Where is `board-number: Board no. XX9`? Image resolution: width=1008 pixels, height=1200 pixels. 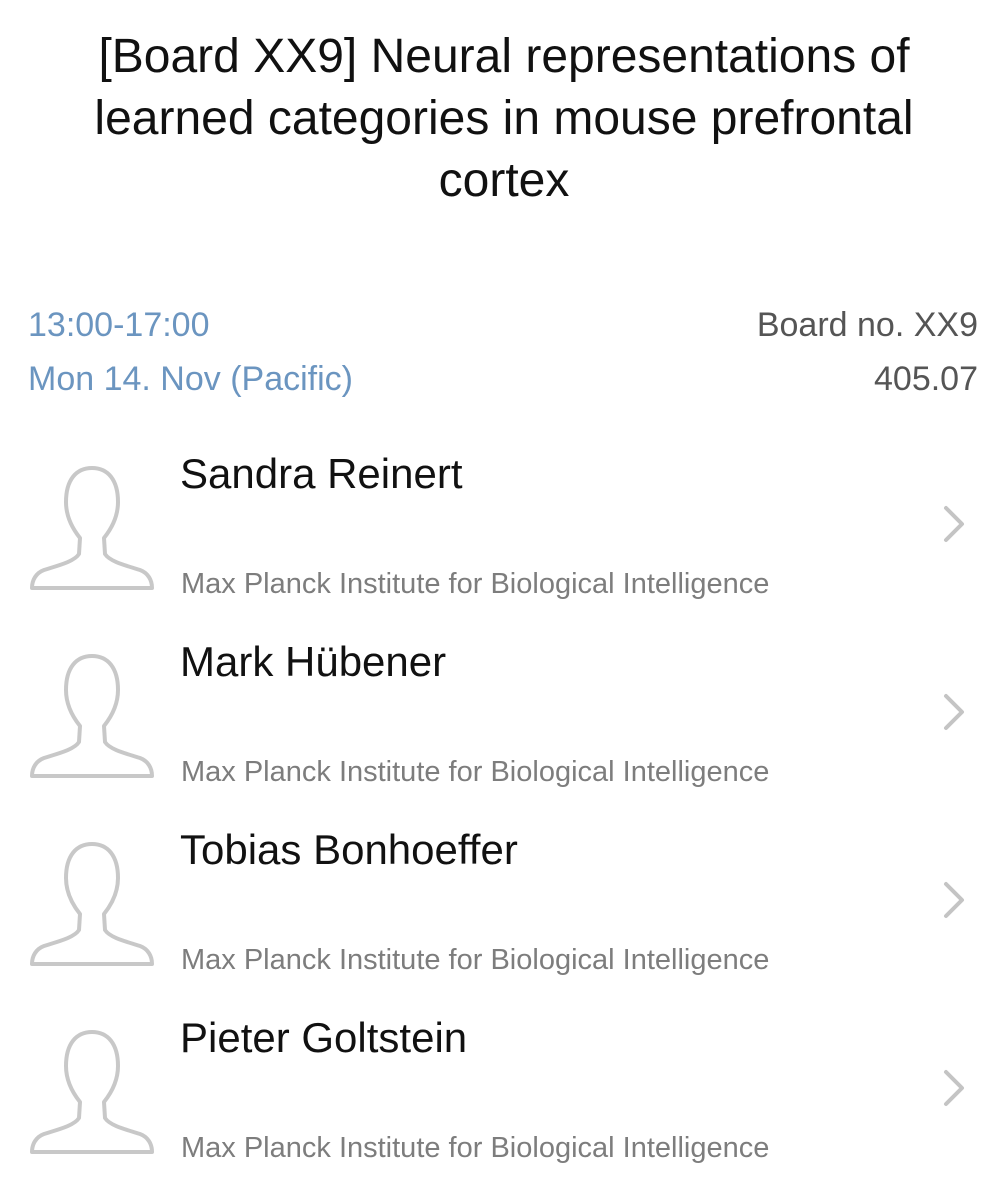
board-number: Board no. XX9 is located at coordinates (867, 325).